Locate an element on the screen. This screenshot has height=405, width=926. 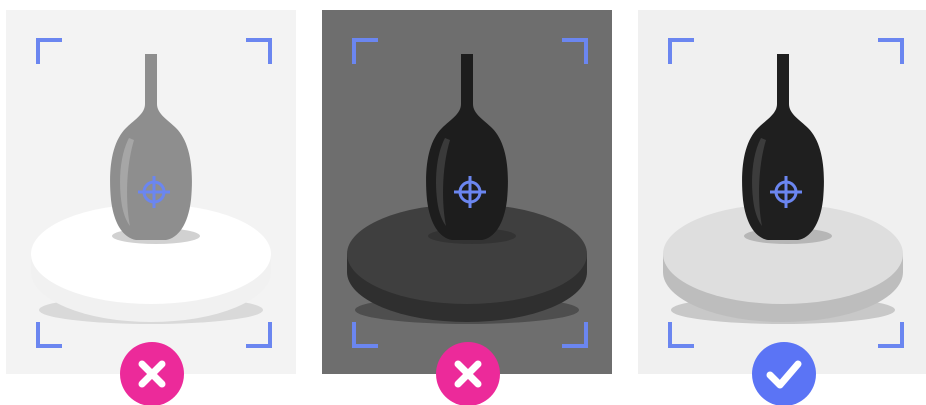
accept-badge is located at coordinates (784, 373).